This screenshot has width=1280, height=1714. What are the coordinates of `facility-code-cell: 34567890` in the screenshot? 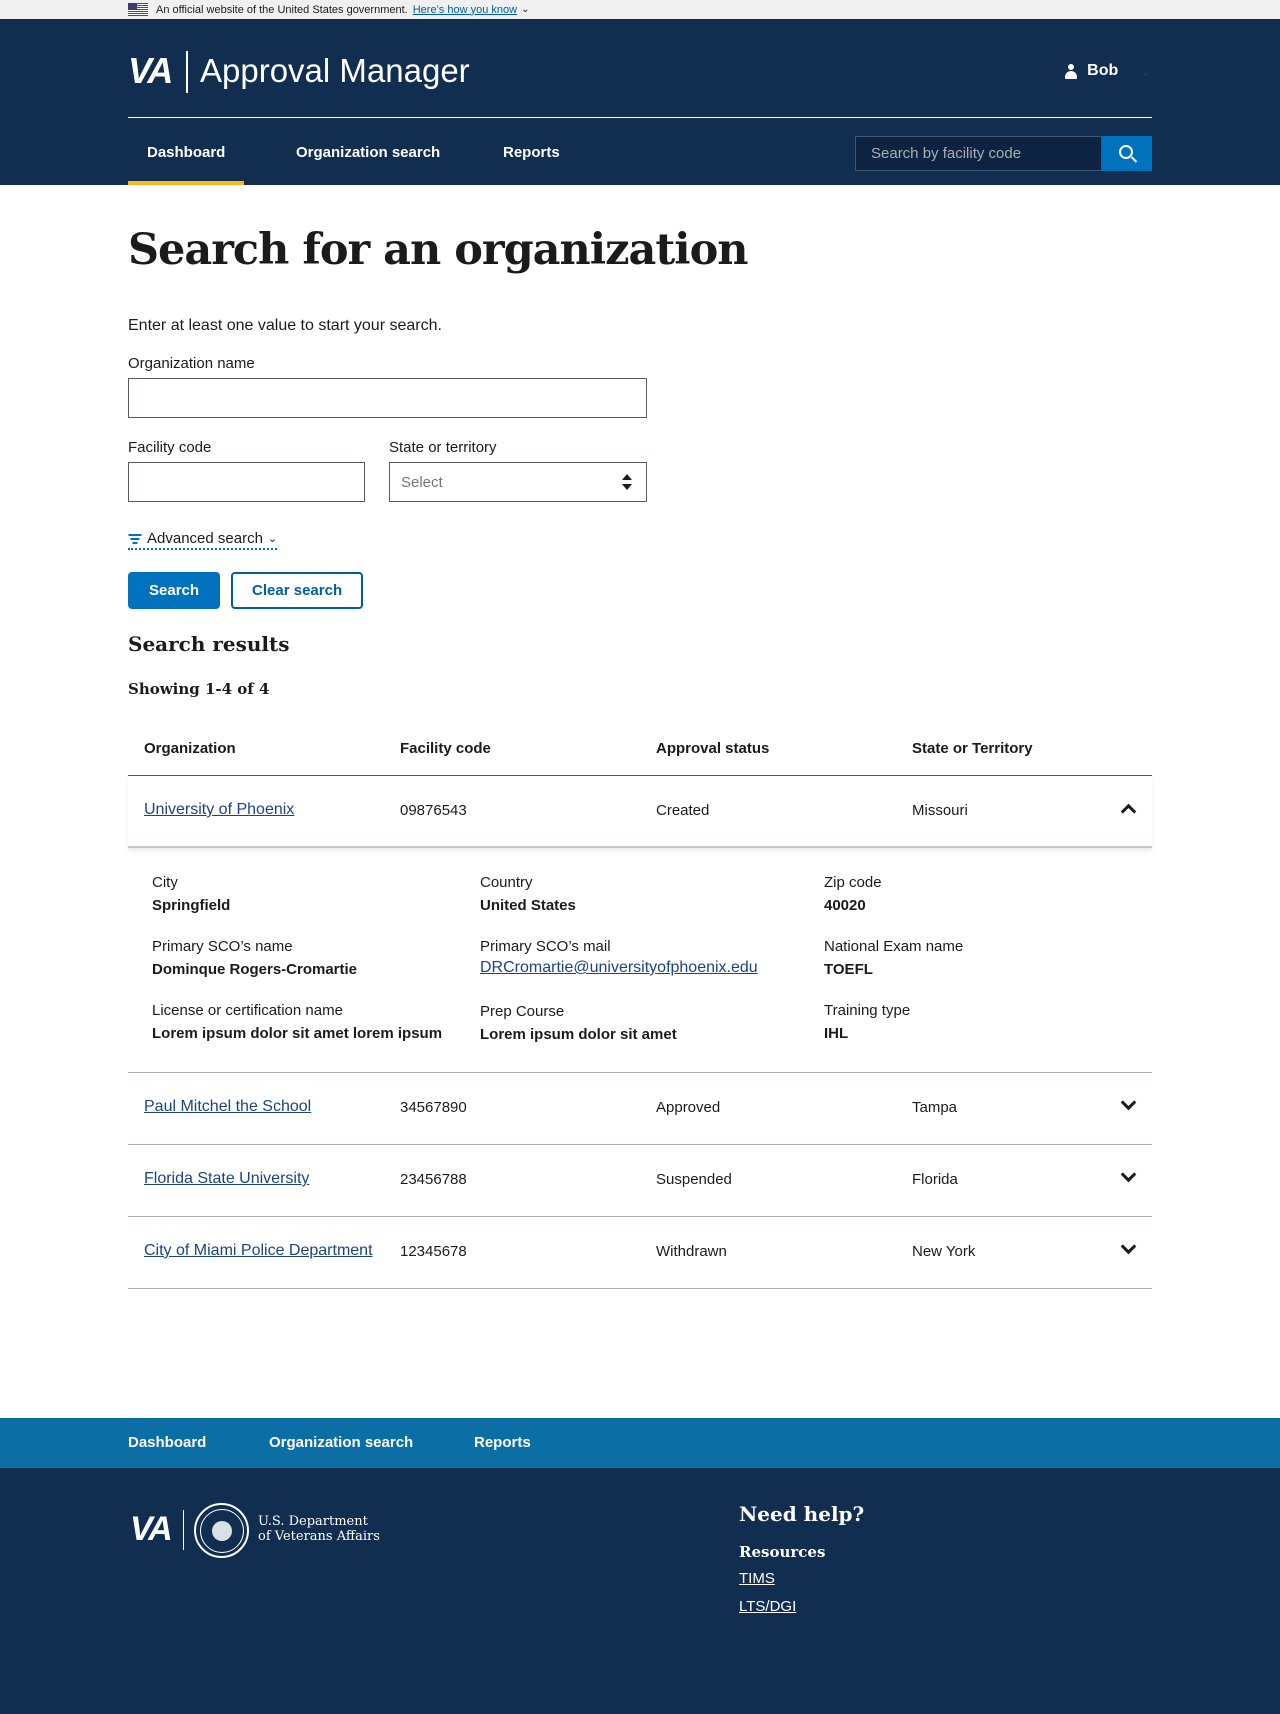 It's located at (433, 1107).